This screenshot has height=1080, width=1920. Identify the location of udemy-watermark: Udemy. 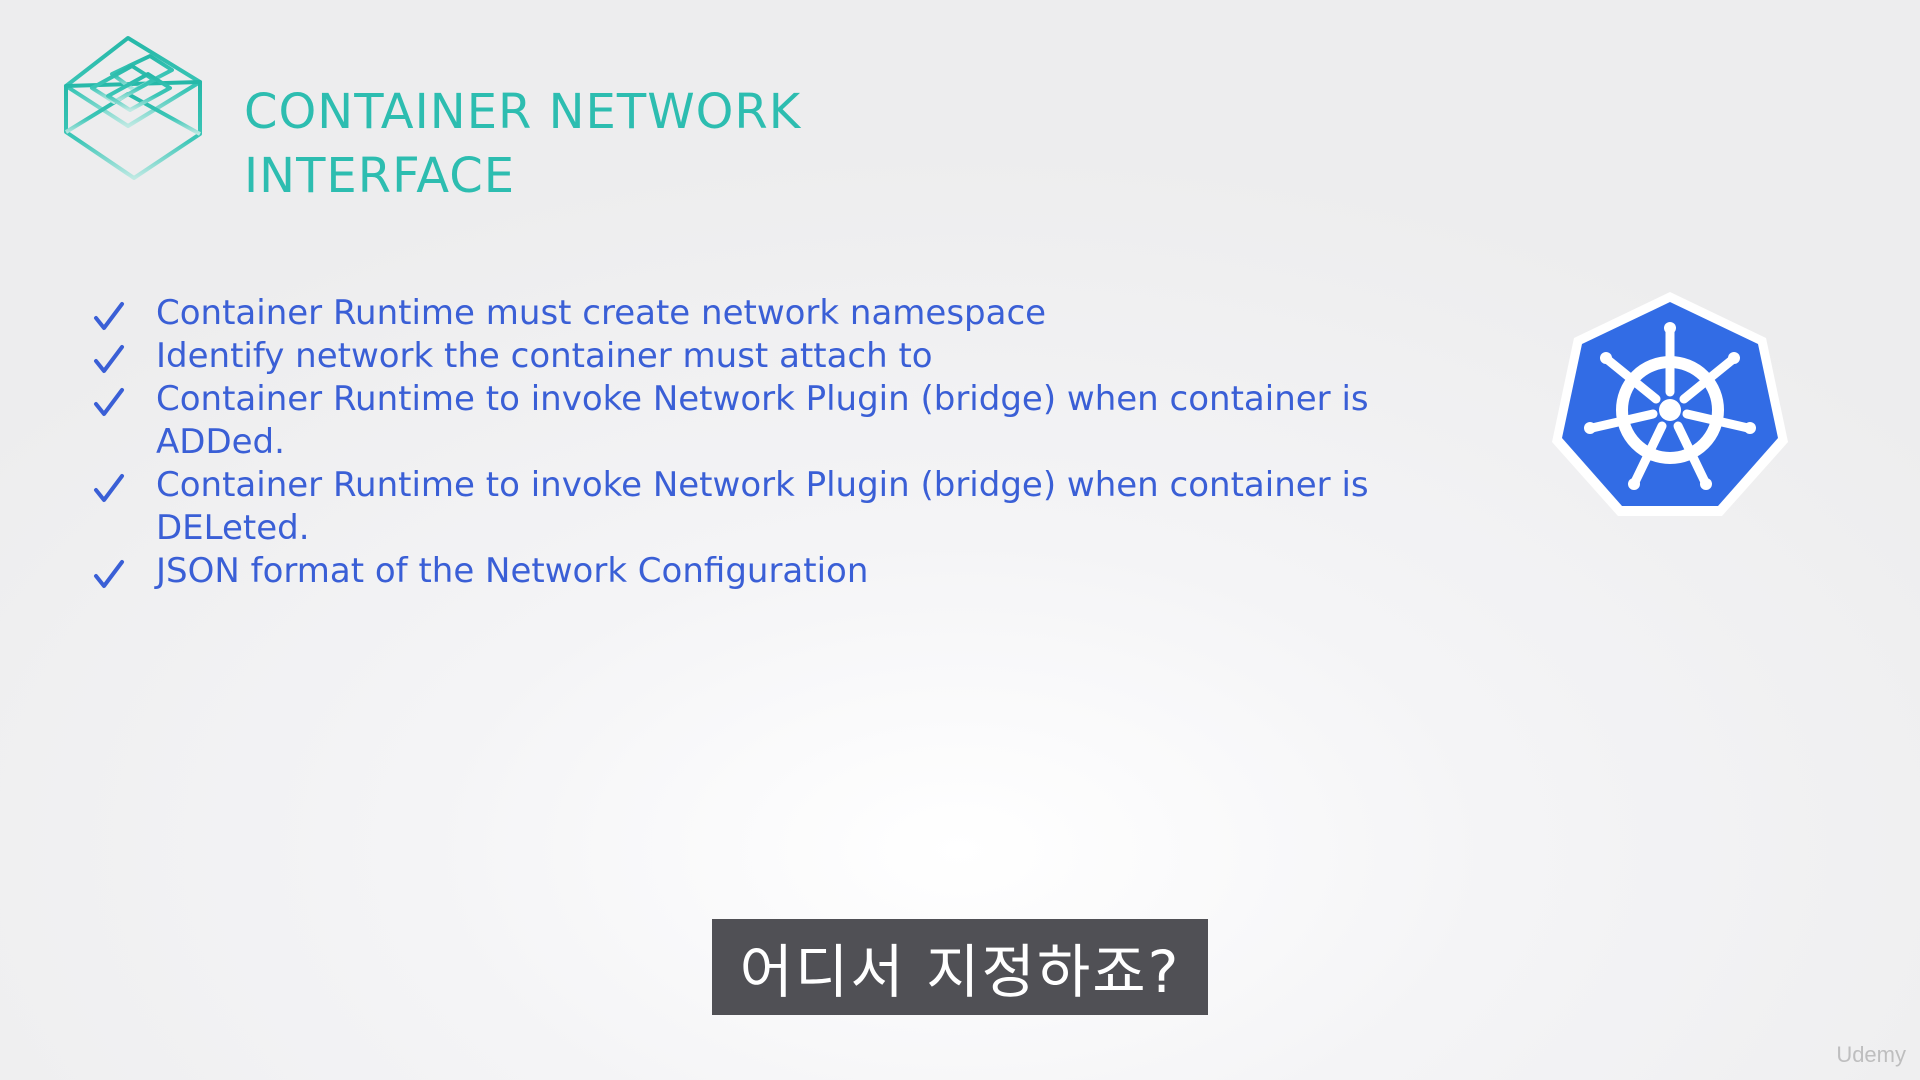
(1871, 1054).